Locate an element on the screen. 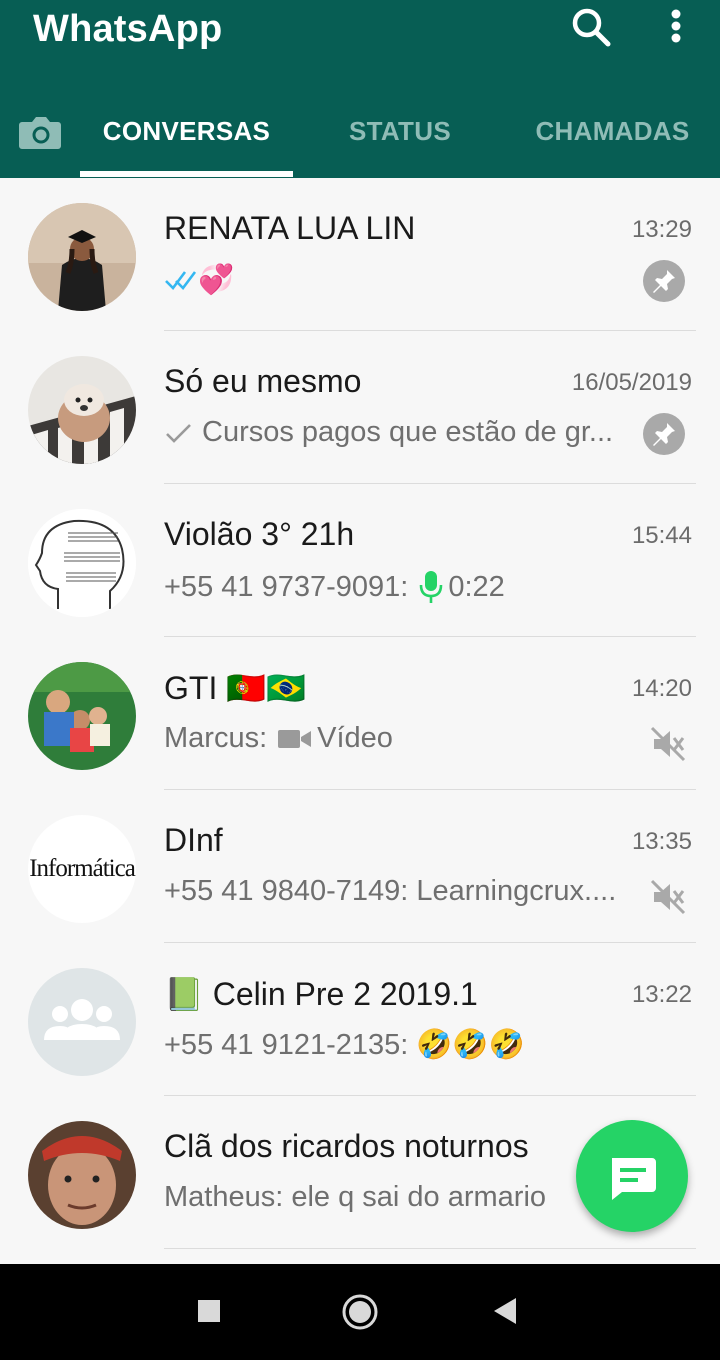 This screenshot has width=720, height=1360. chat-preview: +55 41 9121-2135: 🤣🤣🤣 is located at coordinates (344, 1045).